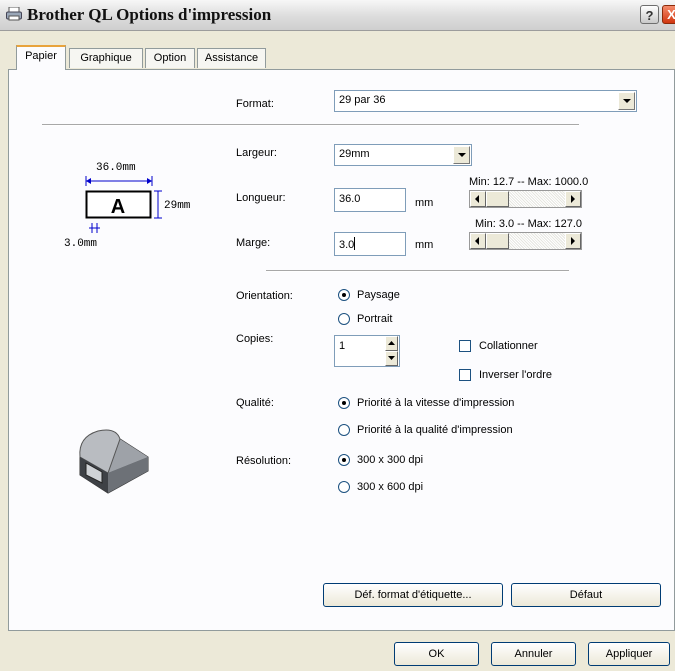 The height and width of the screenshot is (671, 675). What do you see at coordinates (485, 101) in the screenshot?
I see `format-select: 29 par 36` at bounding box center [485, 101].